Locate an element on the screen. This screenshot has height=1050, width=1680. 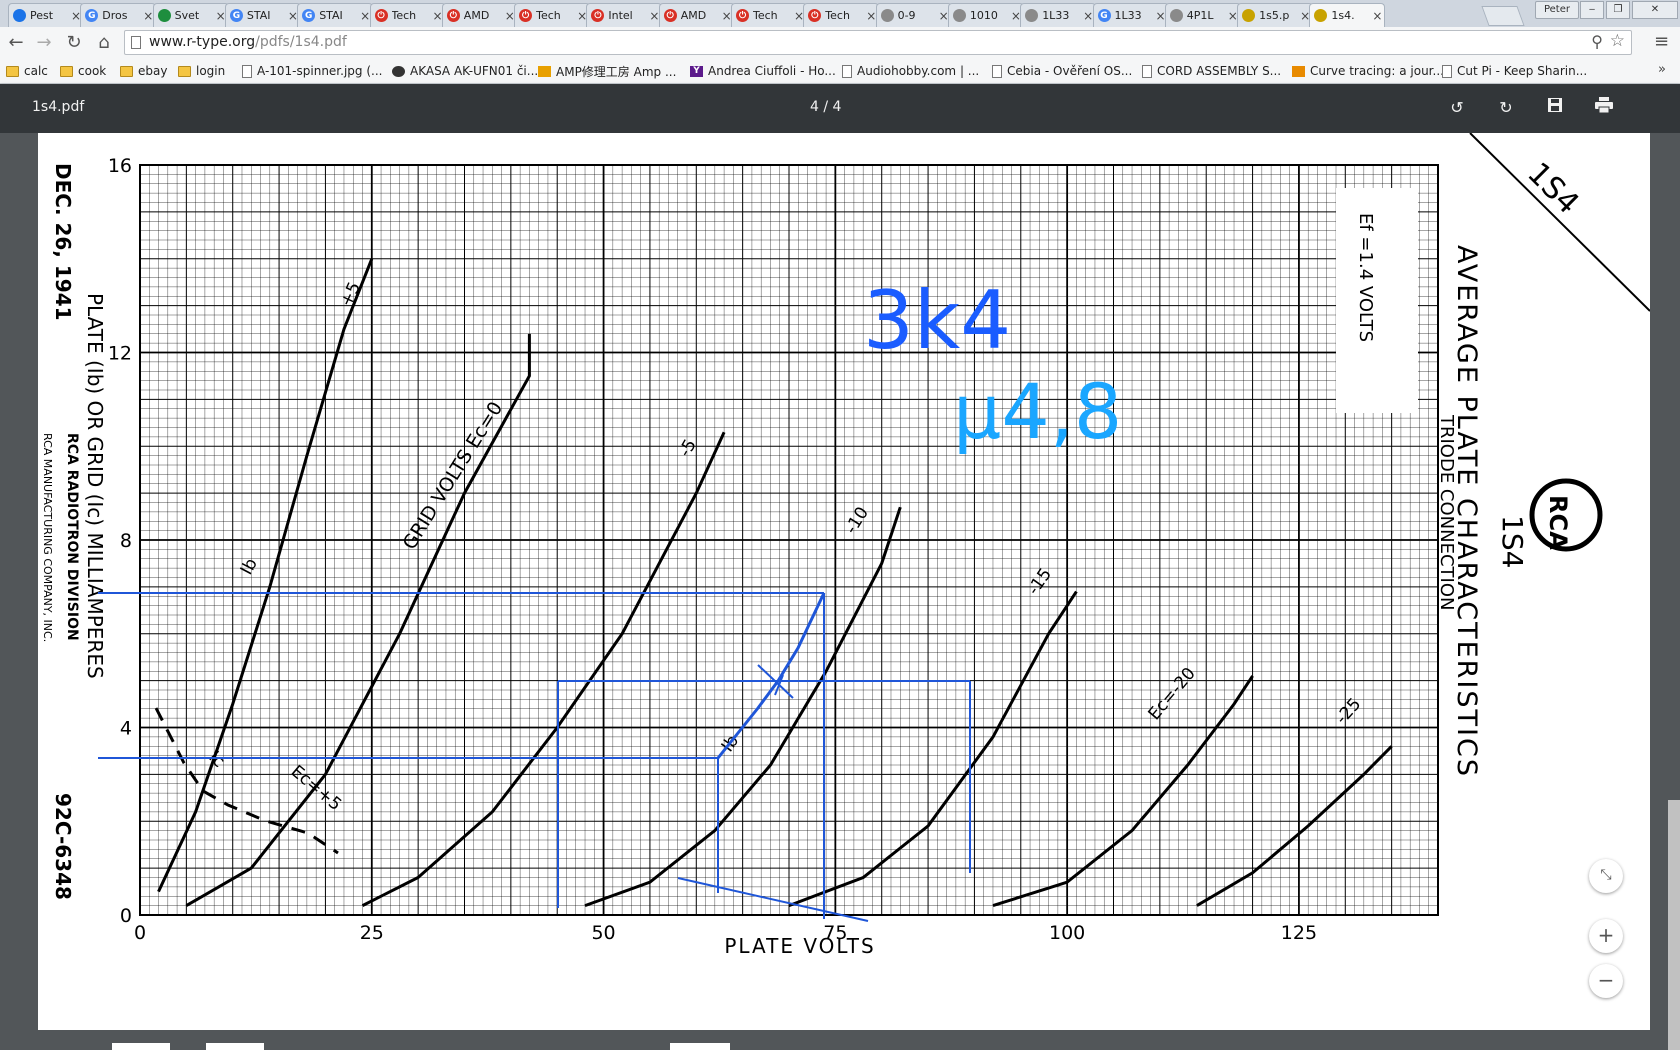
chart-subtitle: TRIODE CONNECTION is located at coordinates (1446, 512).